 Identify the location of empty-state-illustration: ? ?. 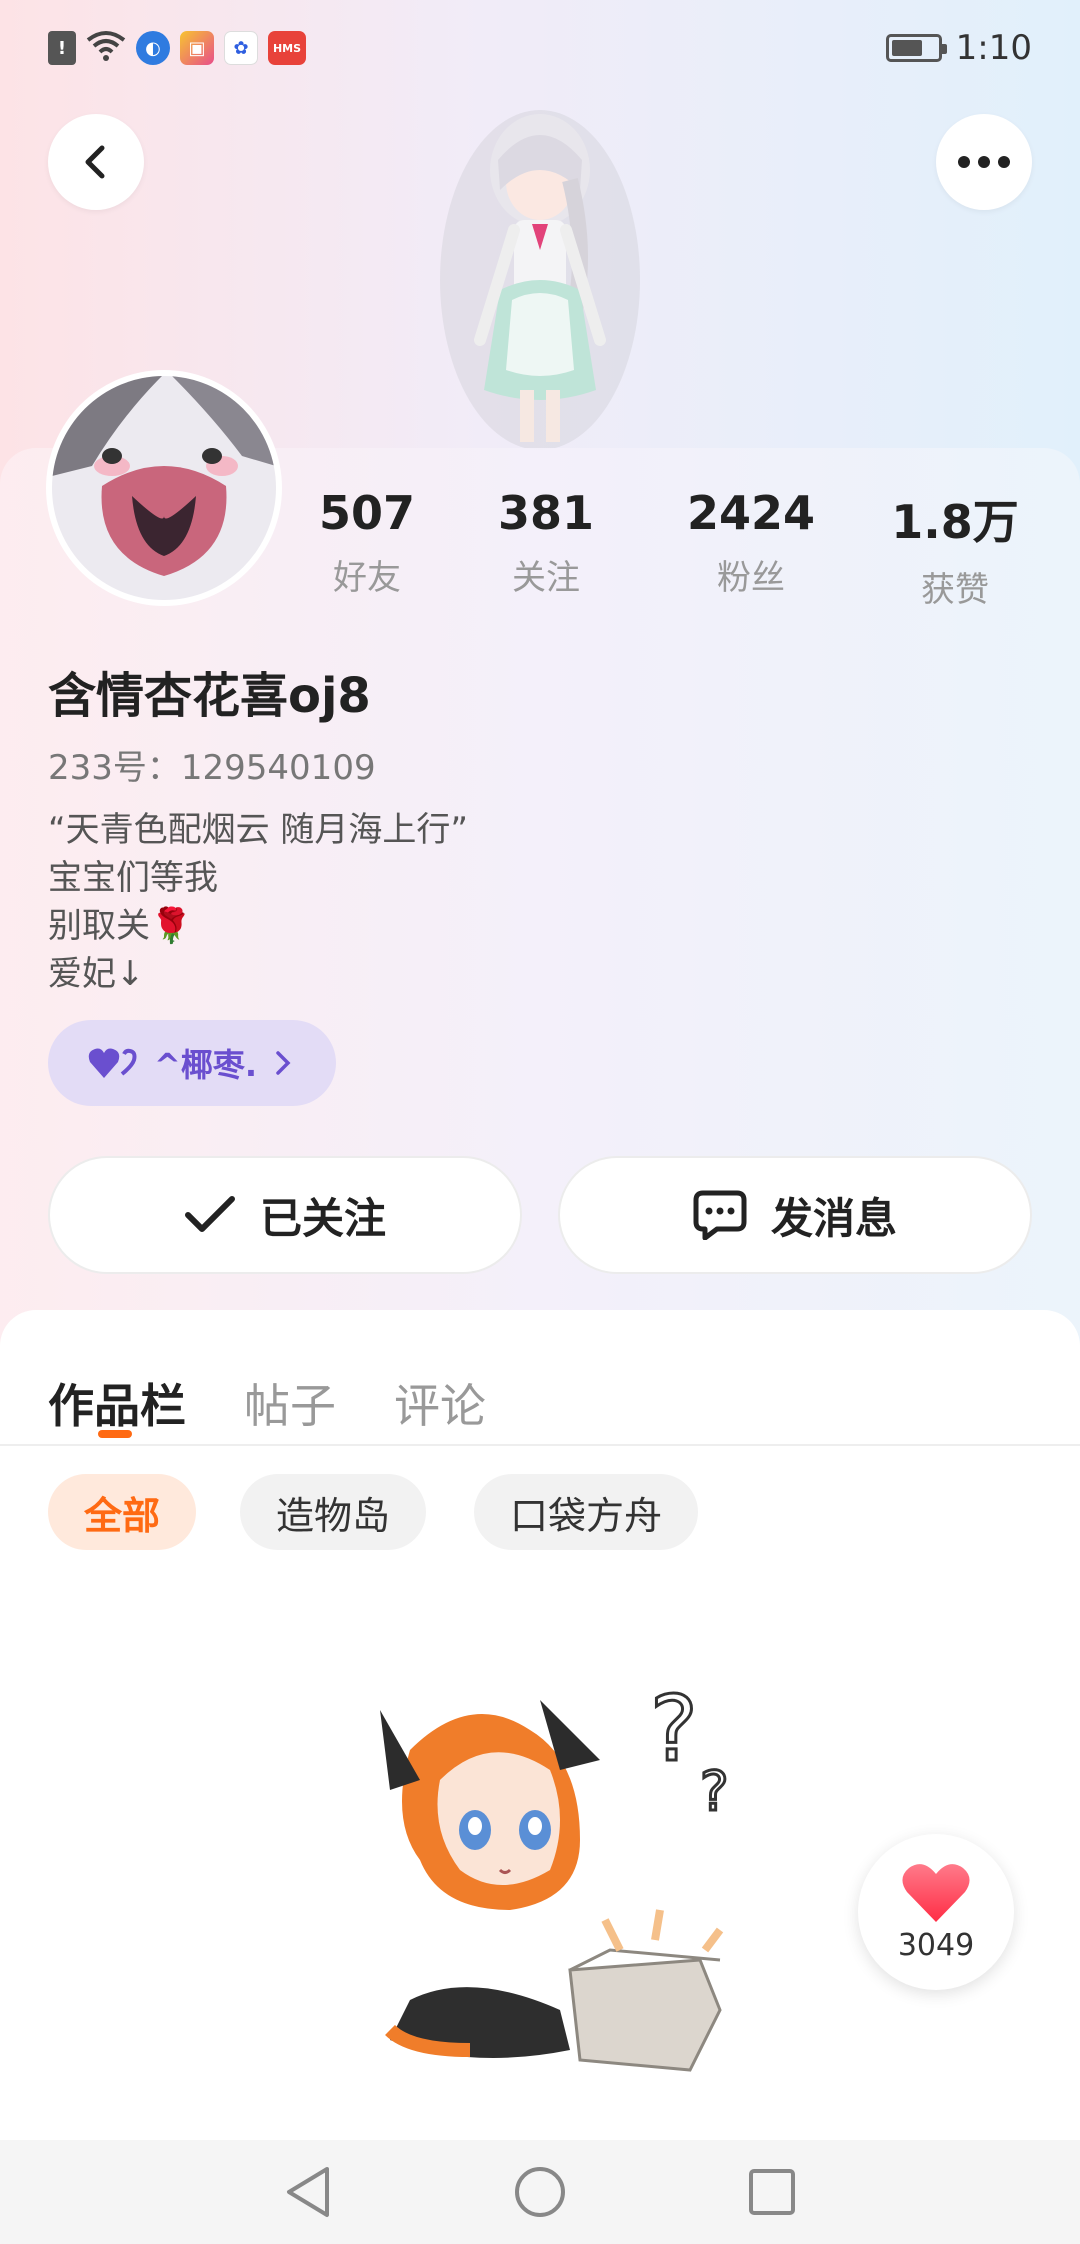
(560, 1880).